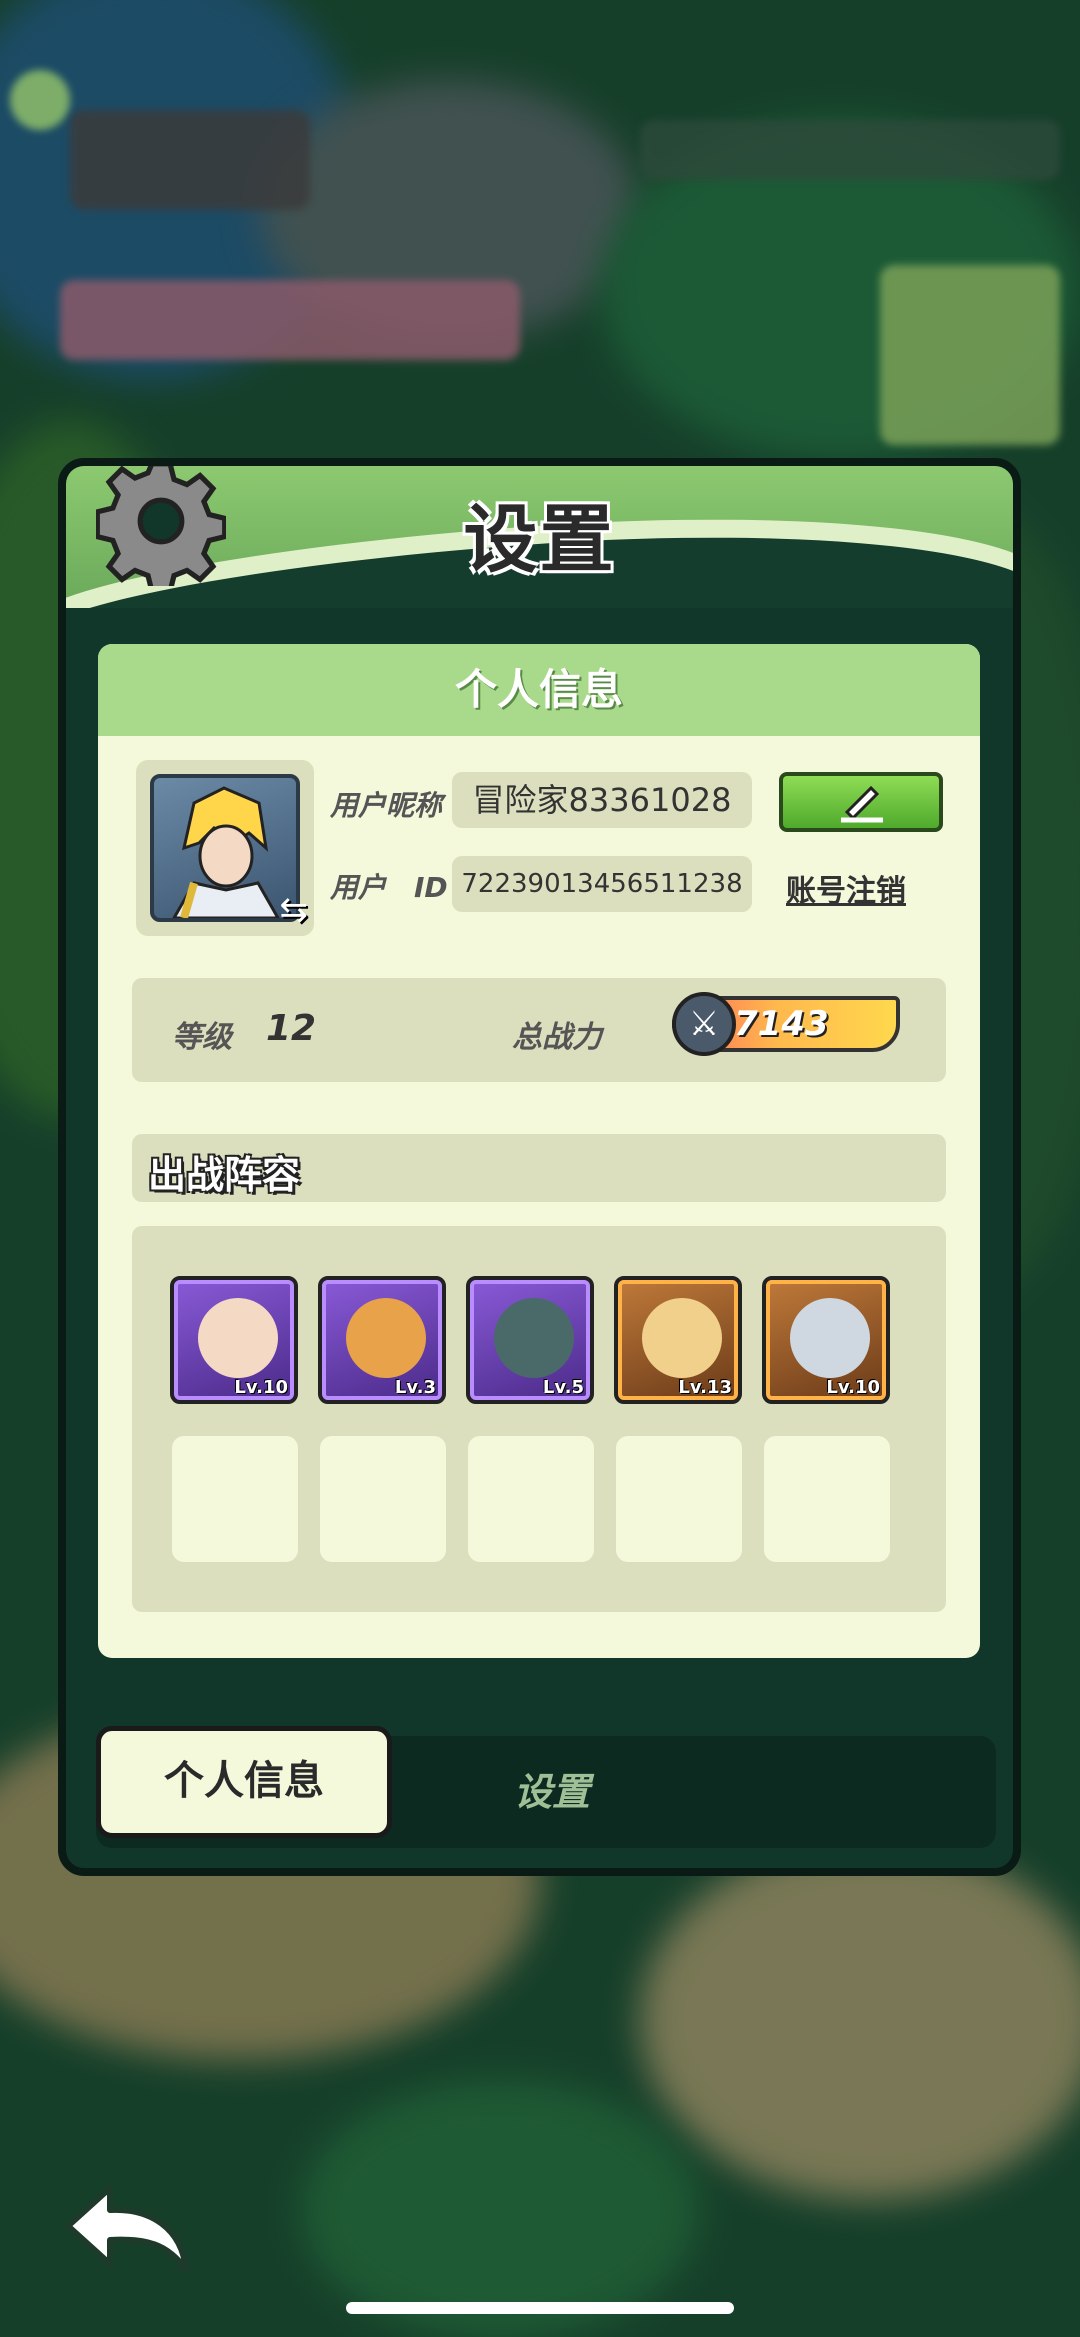  I want to click on tab-settings: 设置, so click(552, 1792).